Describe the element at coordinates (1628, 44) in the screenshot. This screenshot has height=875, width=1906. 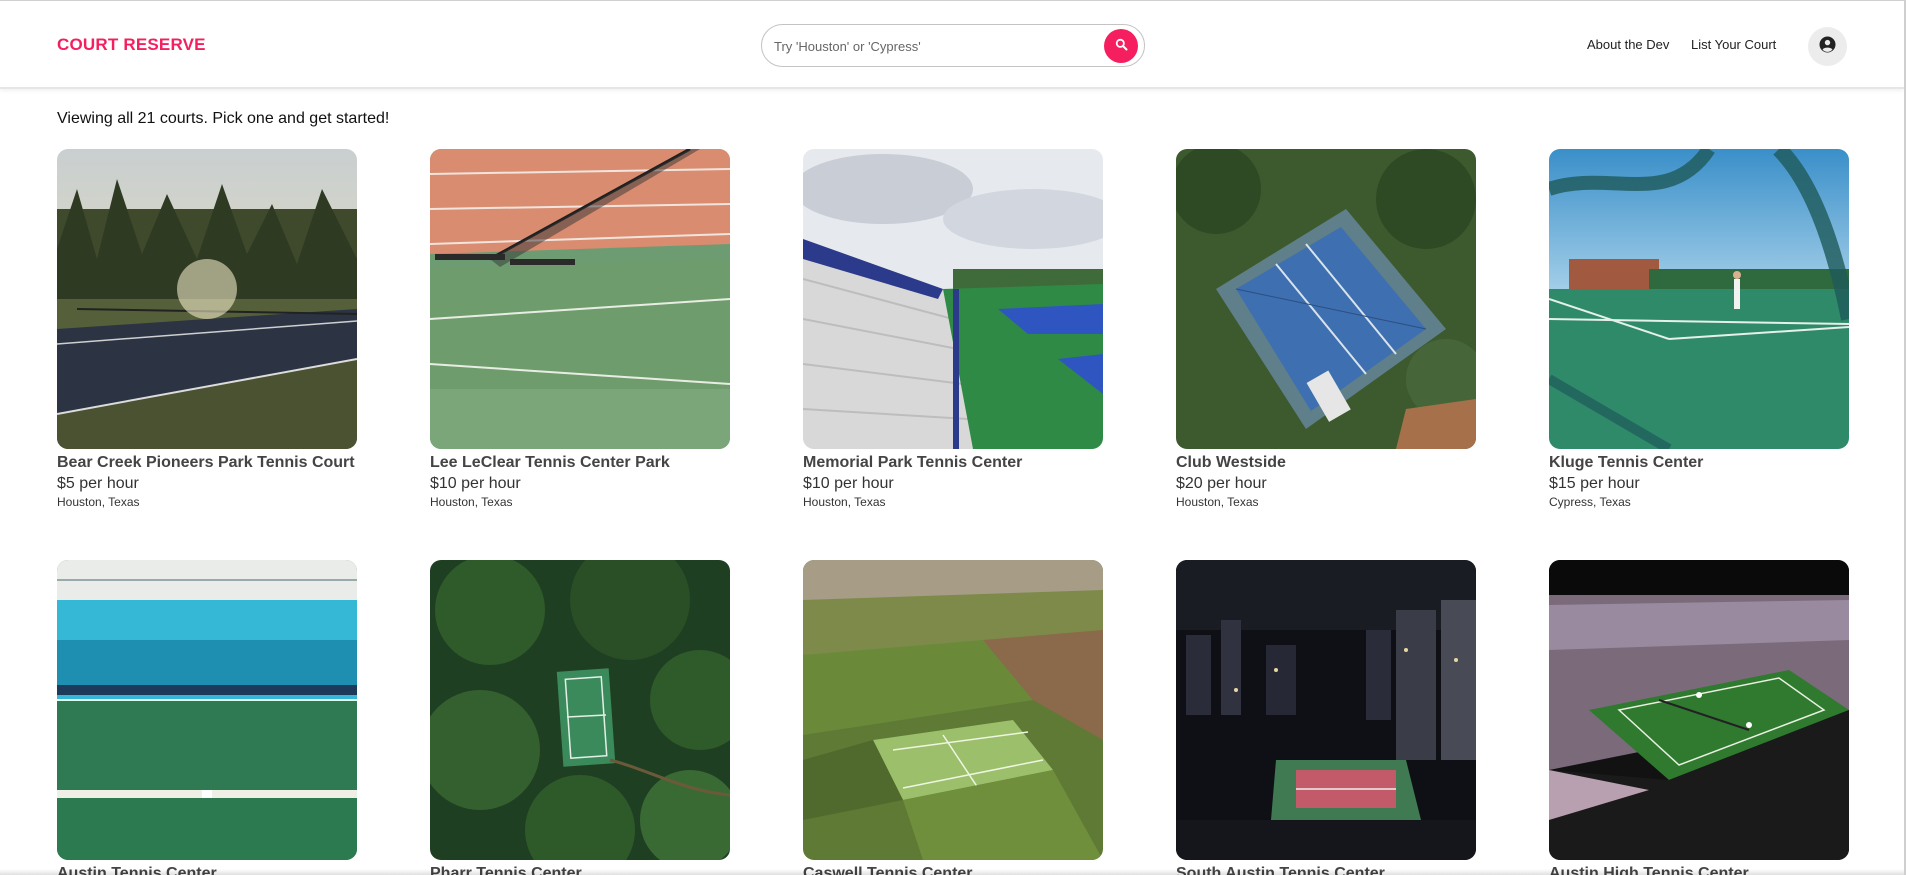
I see `about-dev-link: About the Dev` at that location.